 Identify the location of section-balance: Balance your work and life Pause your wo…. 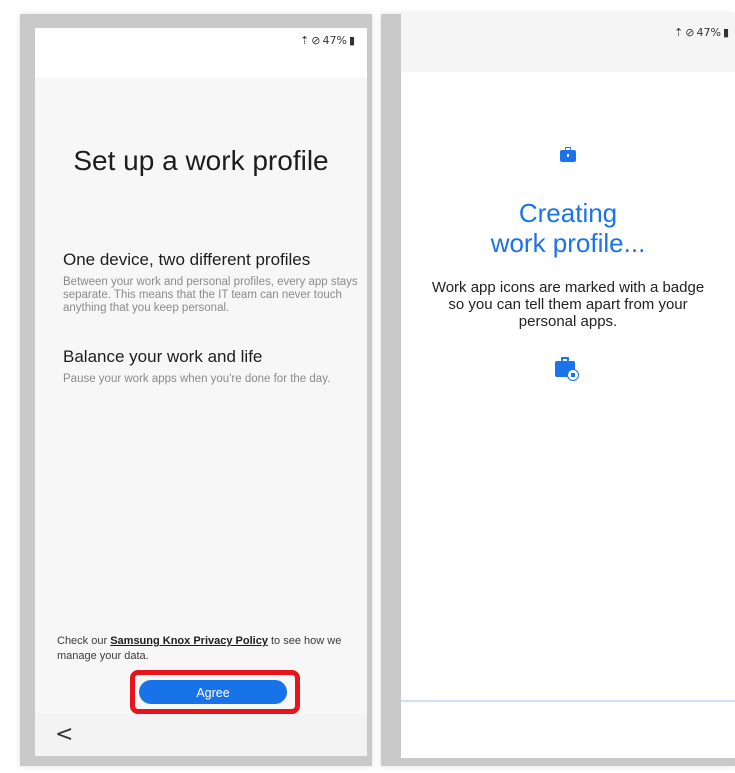
(213, 366).